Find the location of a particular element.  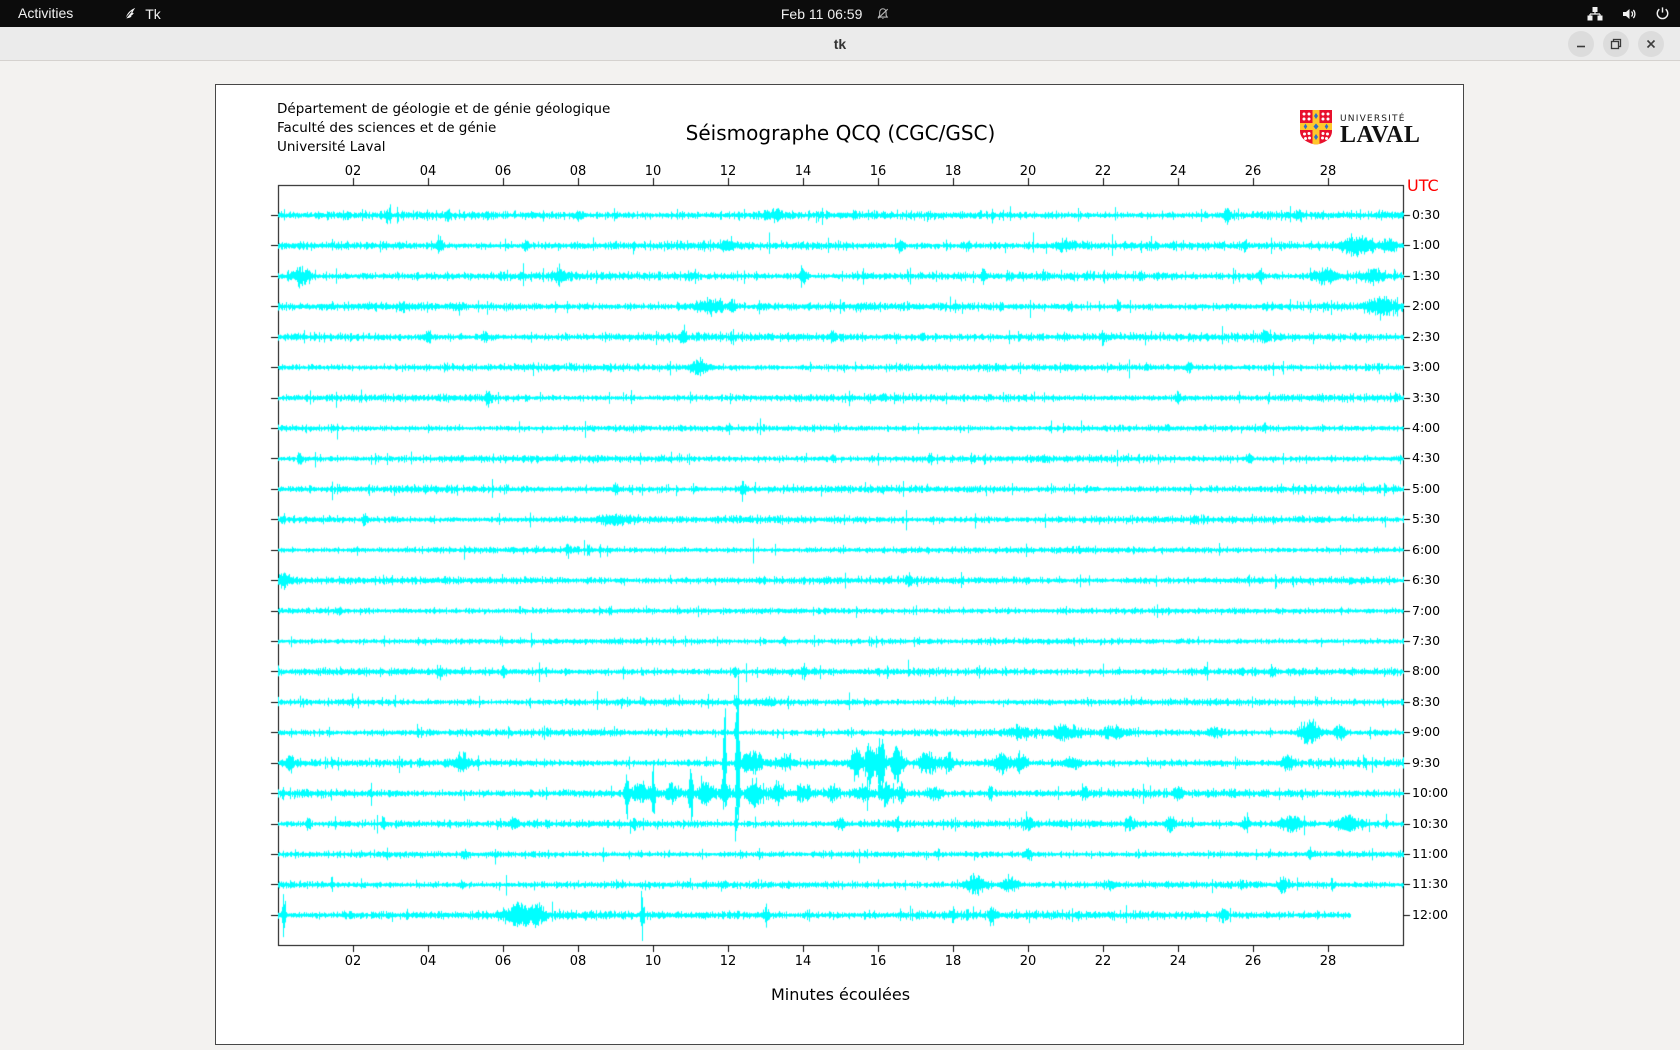

minimize-button is located at coordinates (1581, 44).